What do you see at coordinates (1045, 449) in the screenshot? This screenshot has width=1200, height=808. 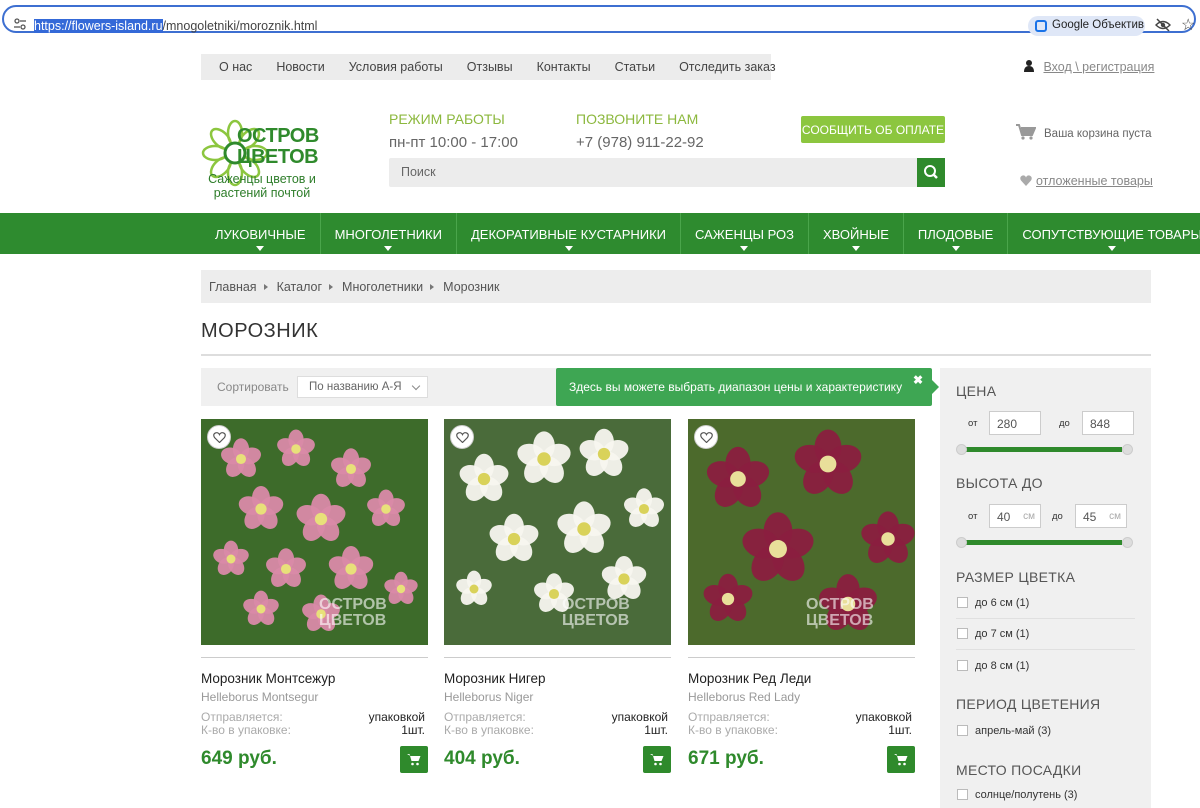 I see `price-range-slider` at bounding box center [1045, 449].